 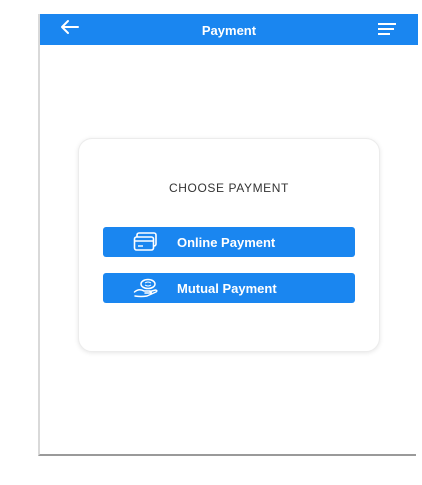 I want to click on menu-button, so click(x=388, y=30).